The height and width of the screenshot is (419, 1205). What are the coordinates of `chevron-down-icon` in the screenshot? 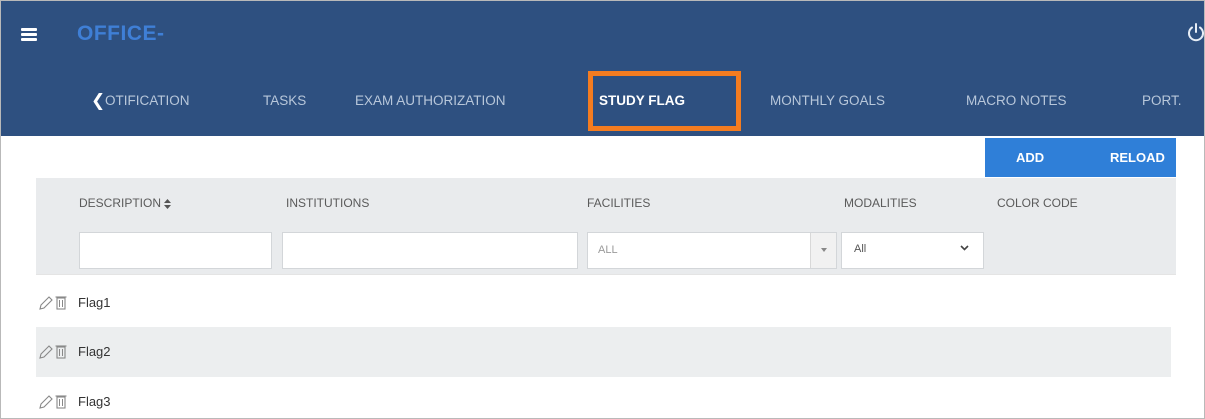 It's located at (964, 248).